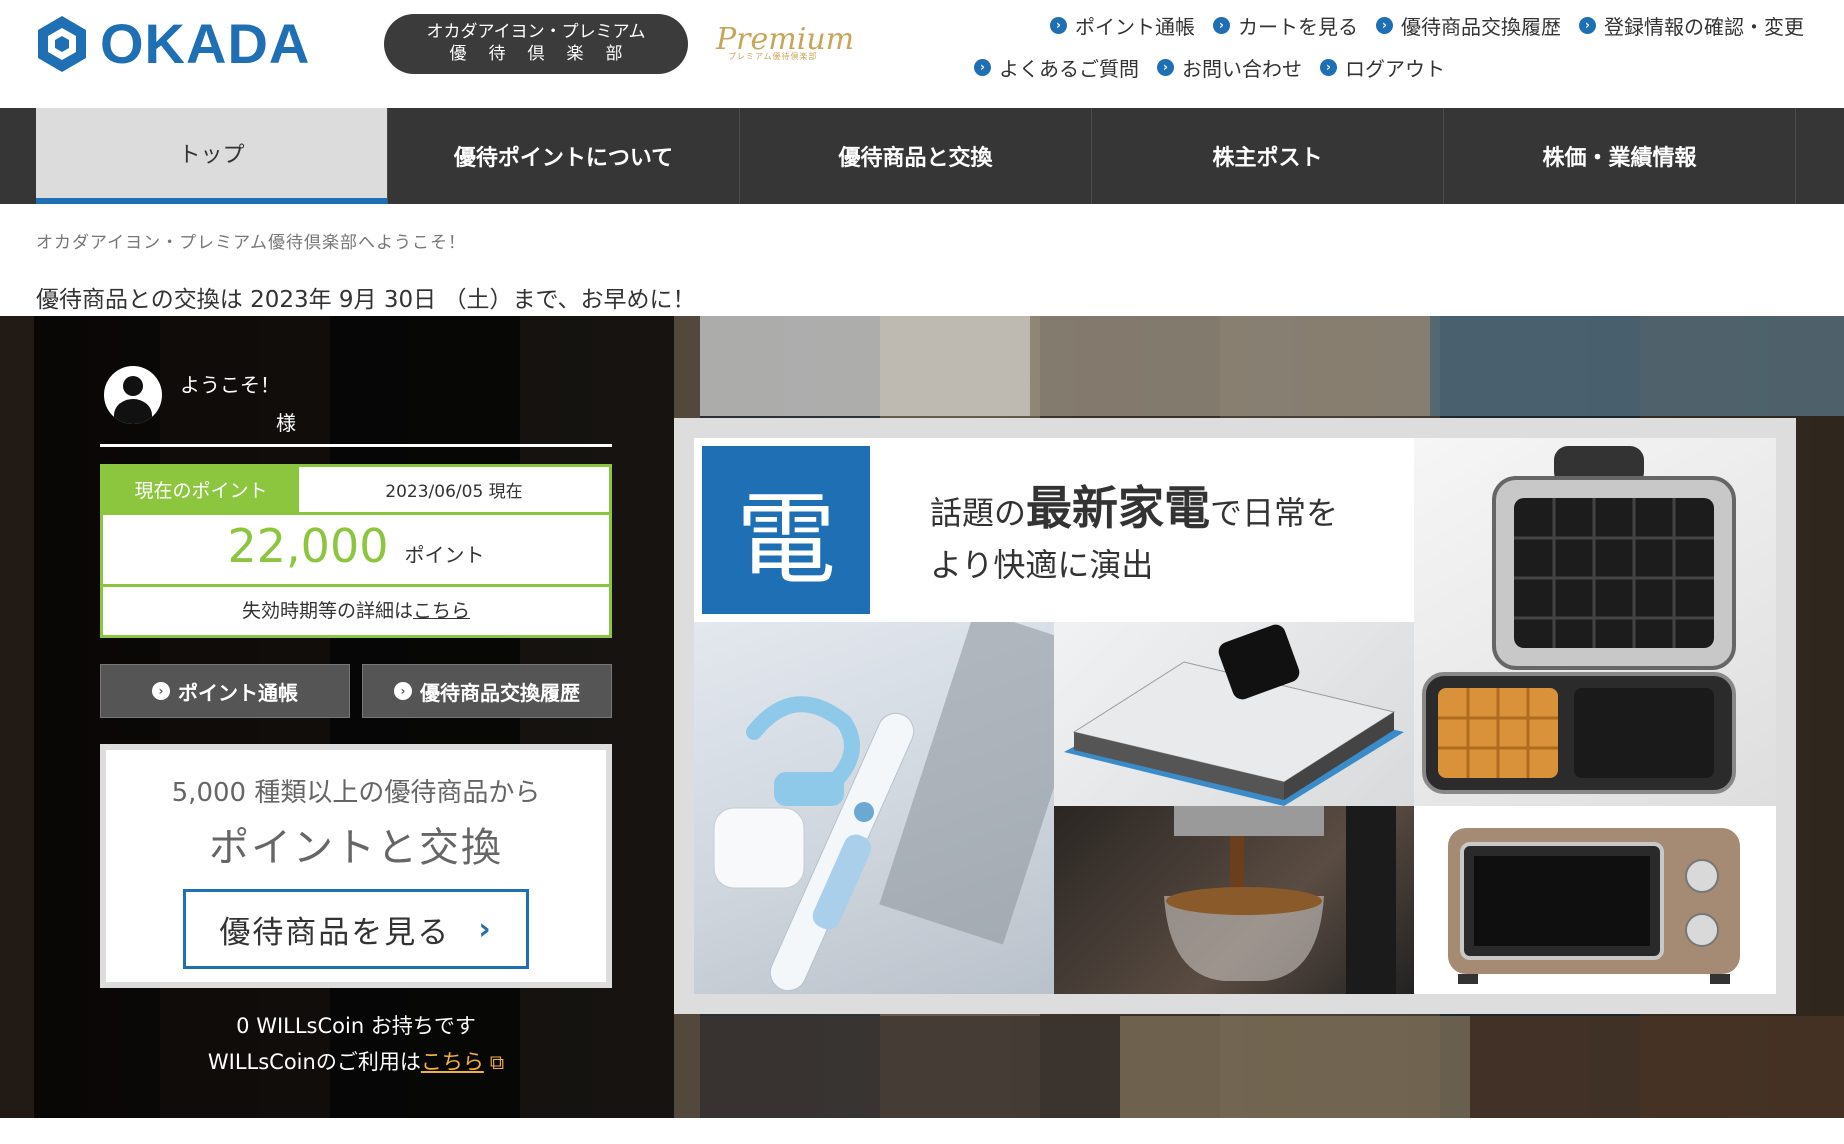 Image resolution: width=1844 pixels, height=1144 pixels. I want to click on promo-copy-pre: 話題の, so click(978, 513).